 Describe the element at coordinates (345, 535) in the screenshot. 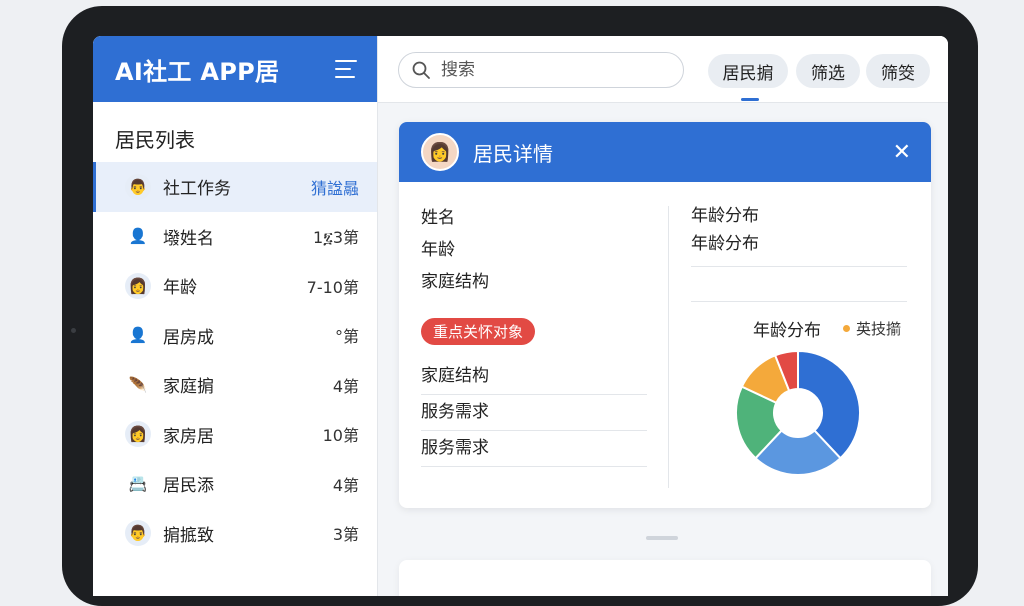

I see `list-item-value: 3第` at that location.